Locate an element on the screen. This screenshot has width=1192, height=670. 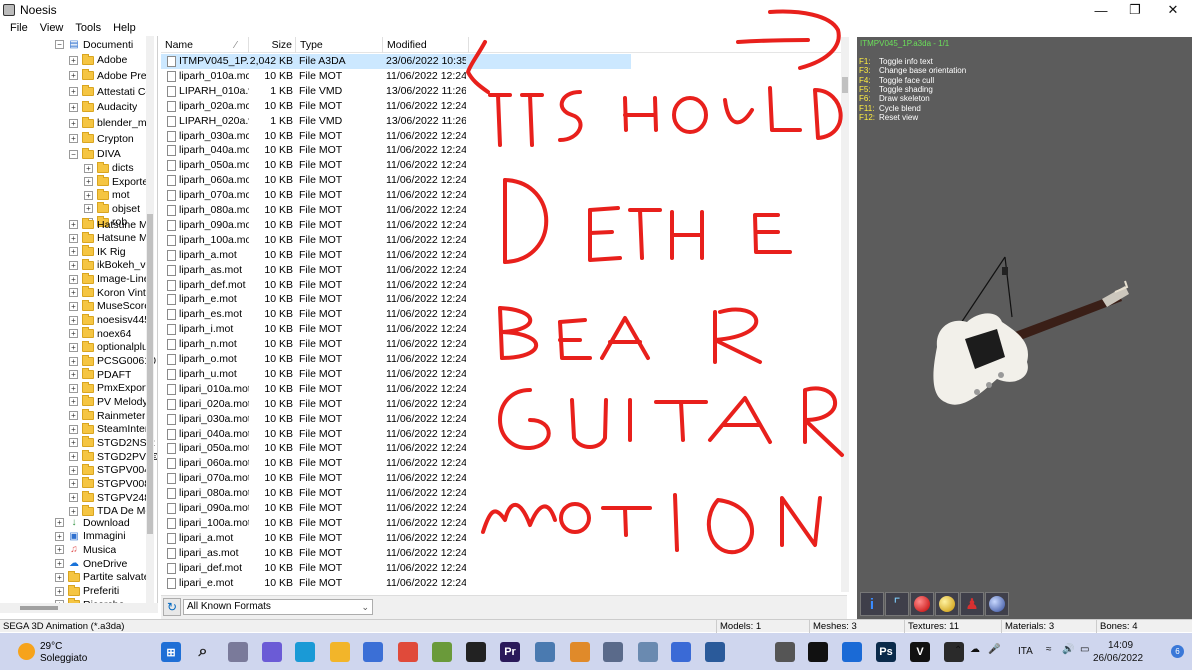
tree-item-library: + Partite salvate is located at coordinates (102, 577).